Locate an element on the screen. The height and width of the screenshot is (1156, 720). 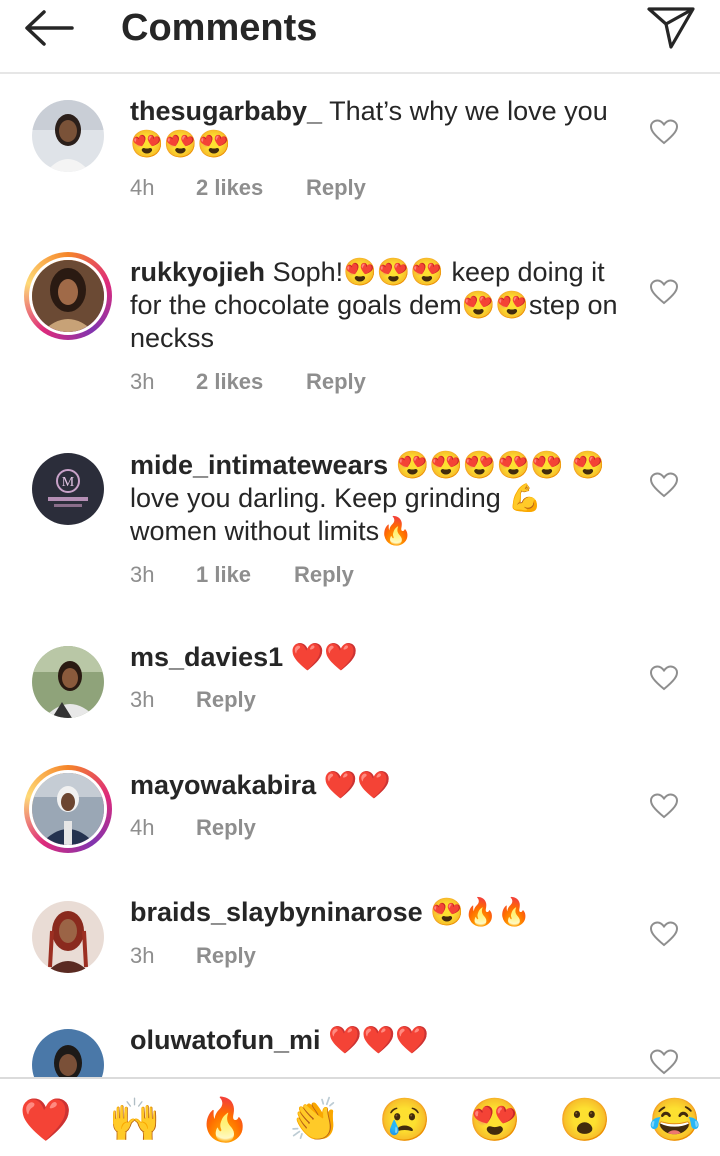
send-icon is located at coordinates (671, 27).